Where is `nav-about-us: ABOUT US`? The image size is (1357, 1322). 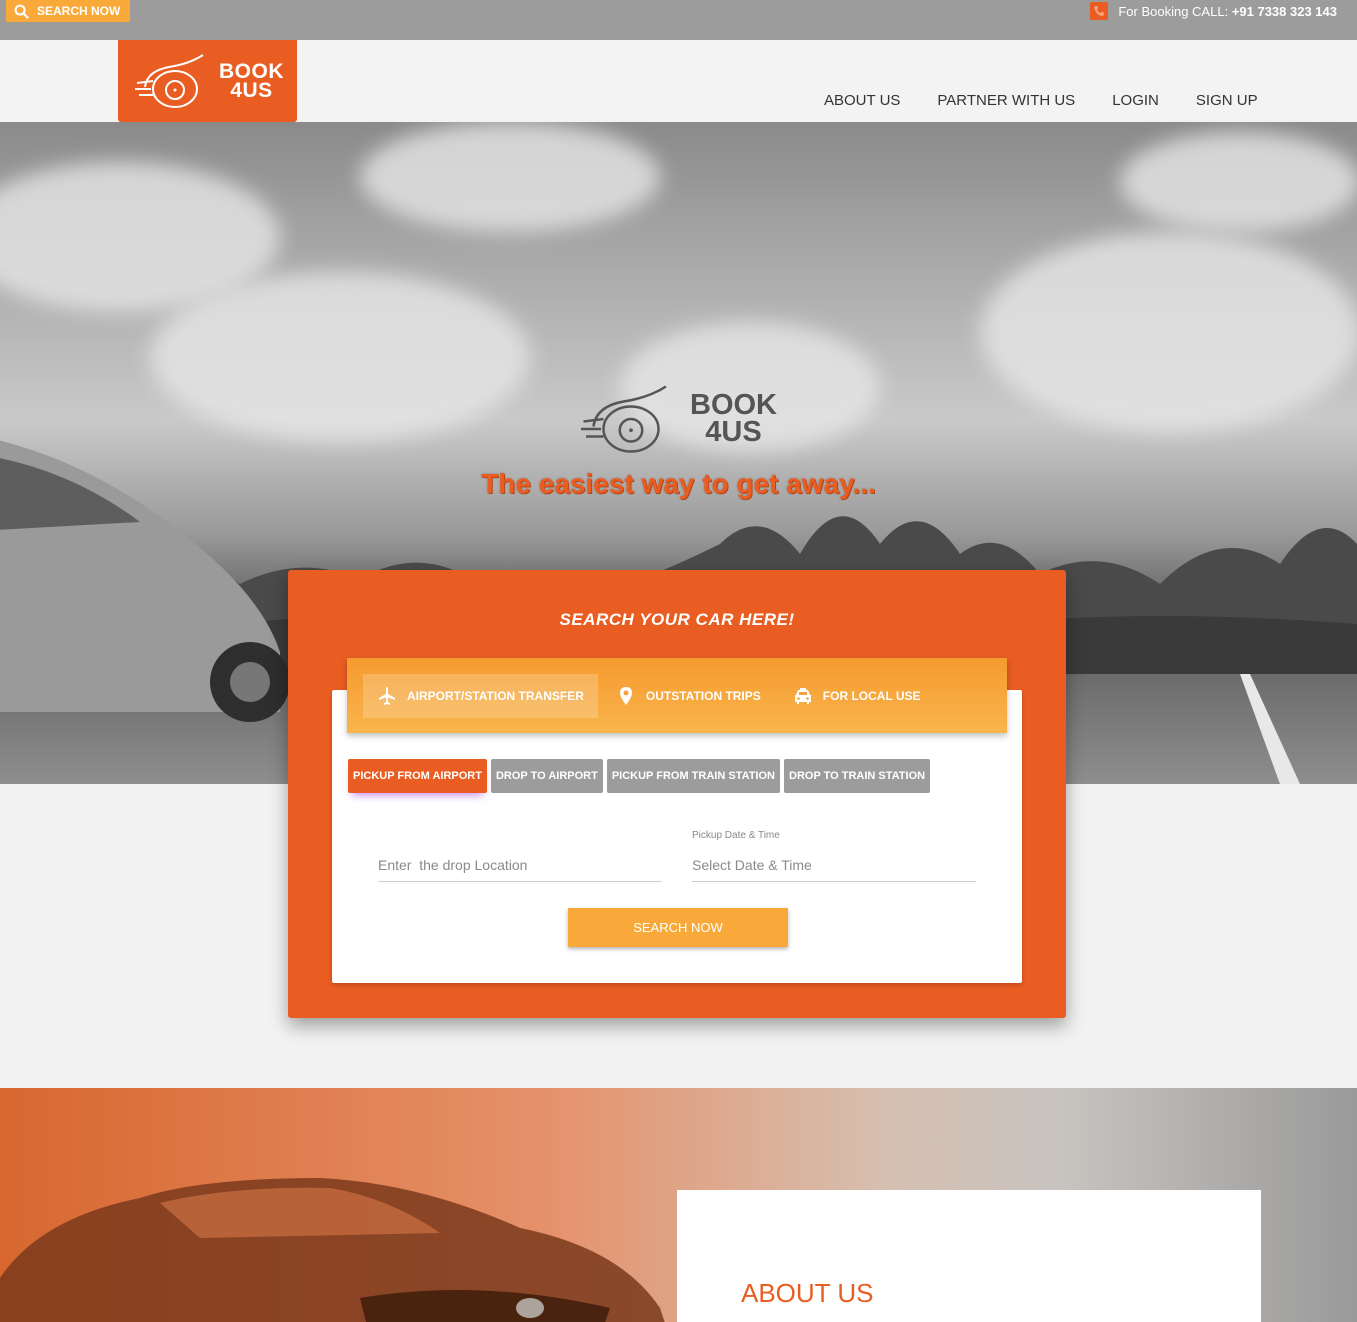 nav-about-us: ABOUT US is located at coordinates (862, 100).